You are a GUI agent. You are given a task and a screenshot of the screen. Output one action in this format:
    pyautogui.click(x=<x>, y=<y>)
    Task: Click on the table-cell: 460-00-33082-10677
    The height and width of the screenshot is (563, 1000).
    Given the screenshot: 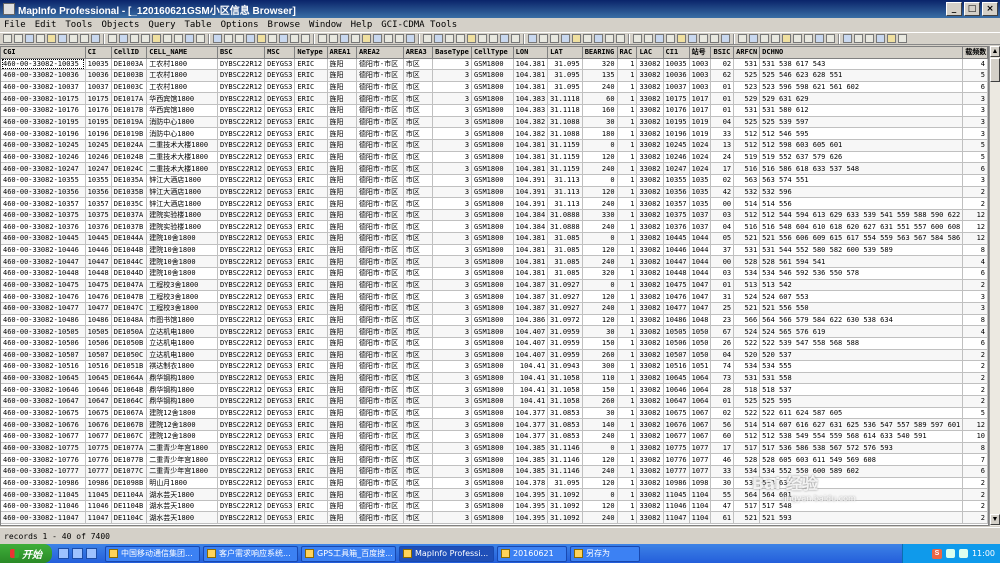 What is the action you would take?
    pyautogui.click(x=43, y=436)
    